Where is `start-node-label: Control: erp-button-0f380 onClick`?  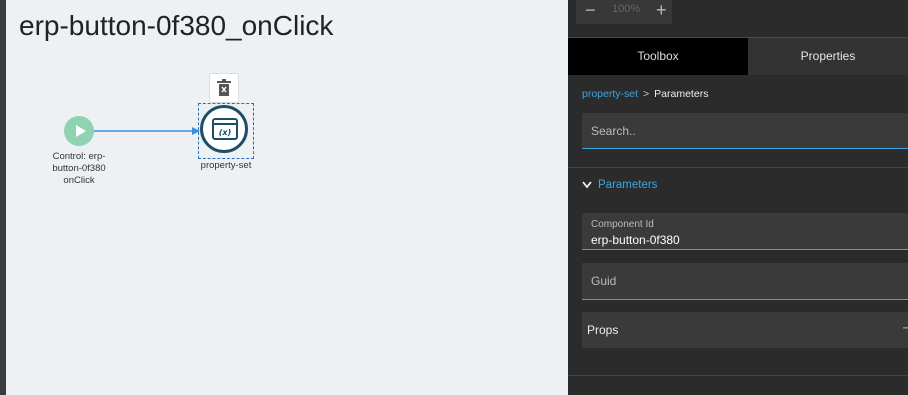
start-node-label: Control: erp-button-0f380 onClick is located at coordinates (79, 168).